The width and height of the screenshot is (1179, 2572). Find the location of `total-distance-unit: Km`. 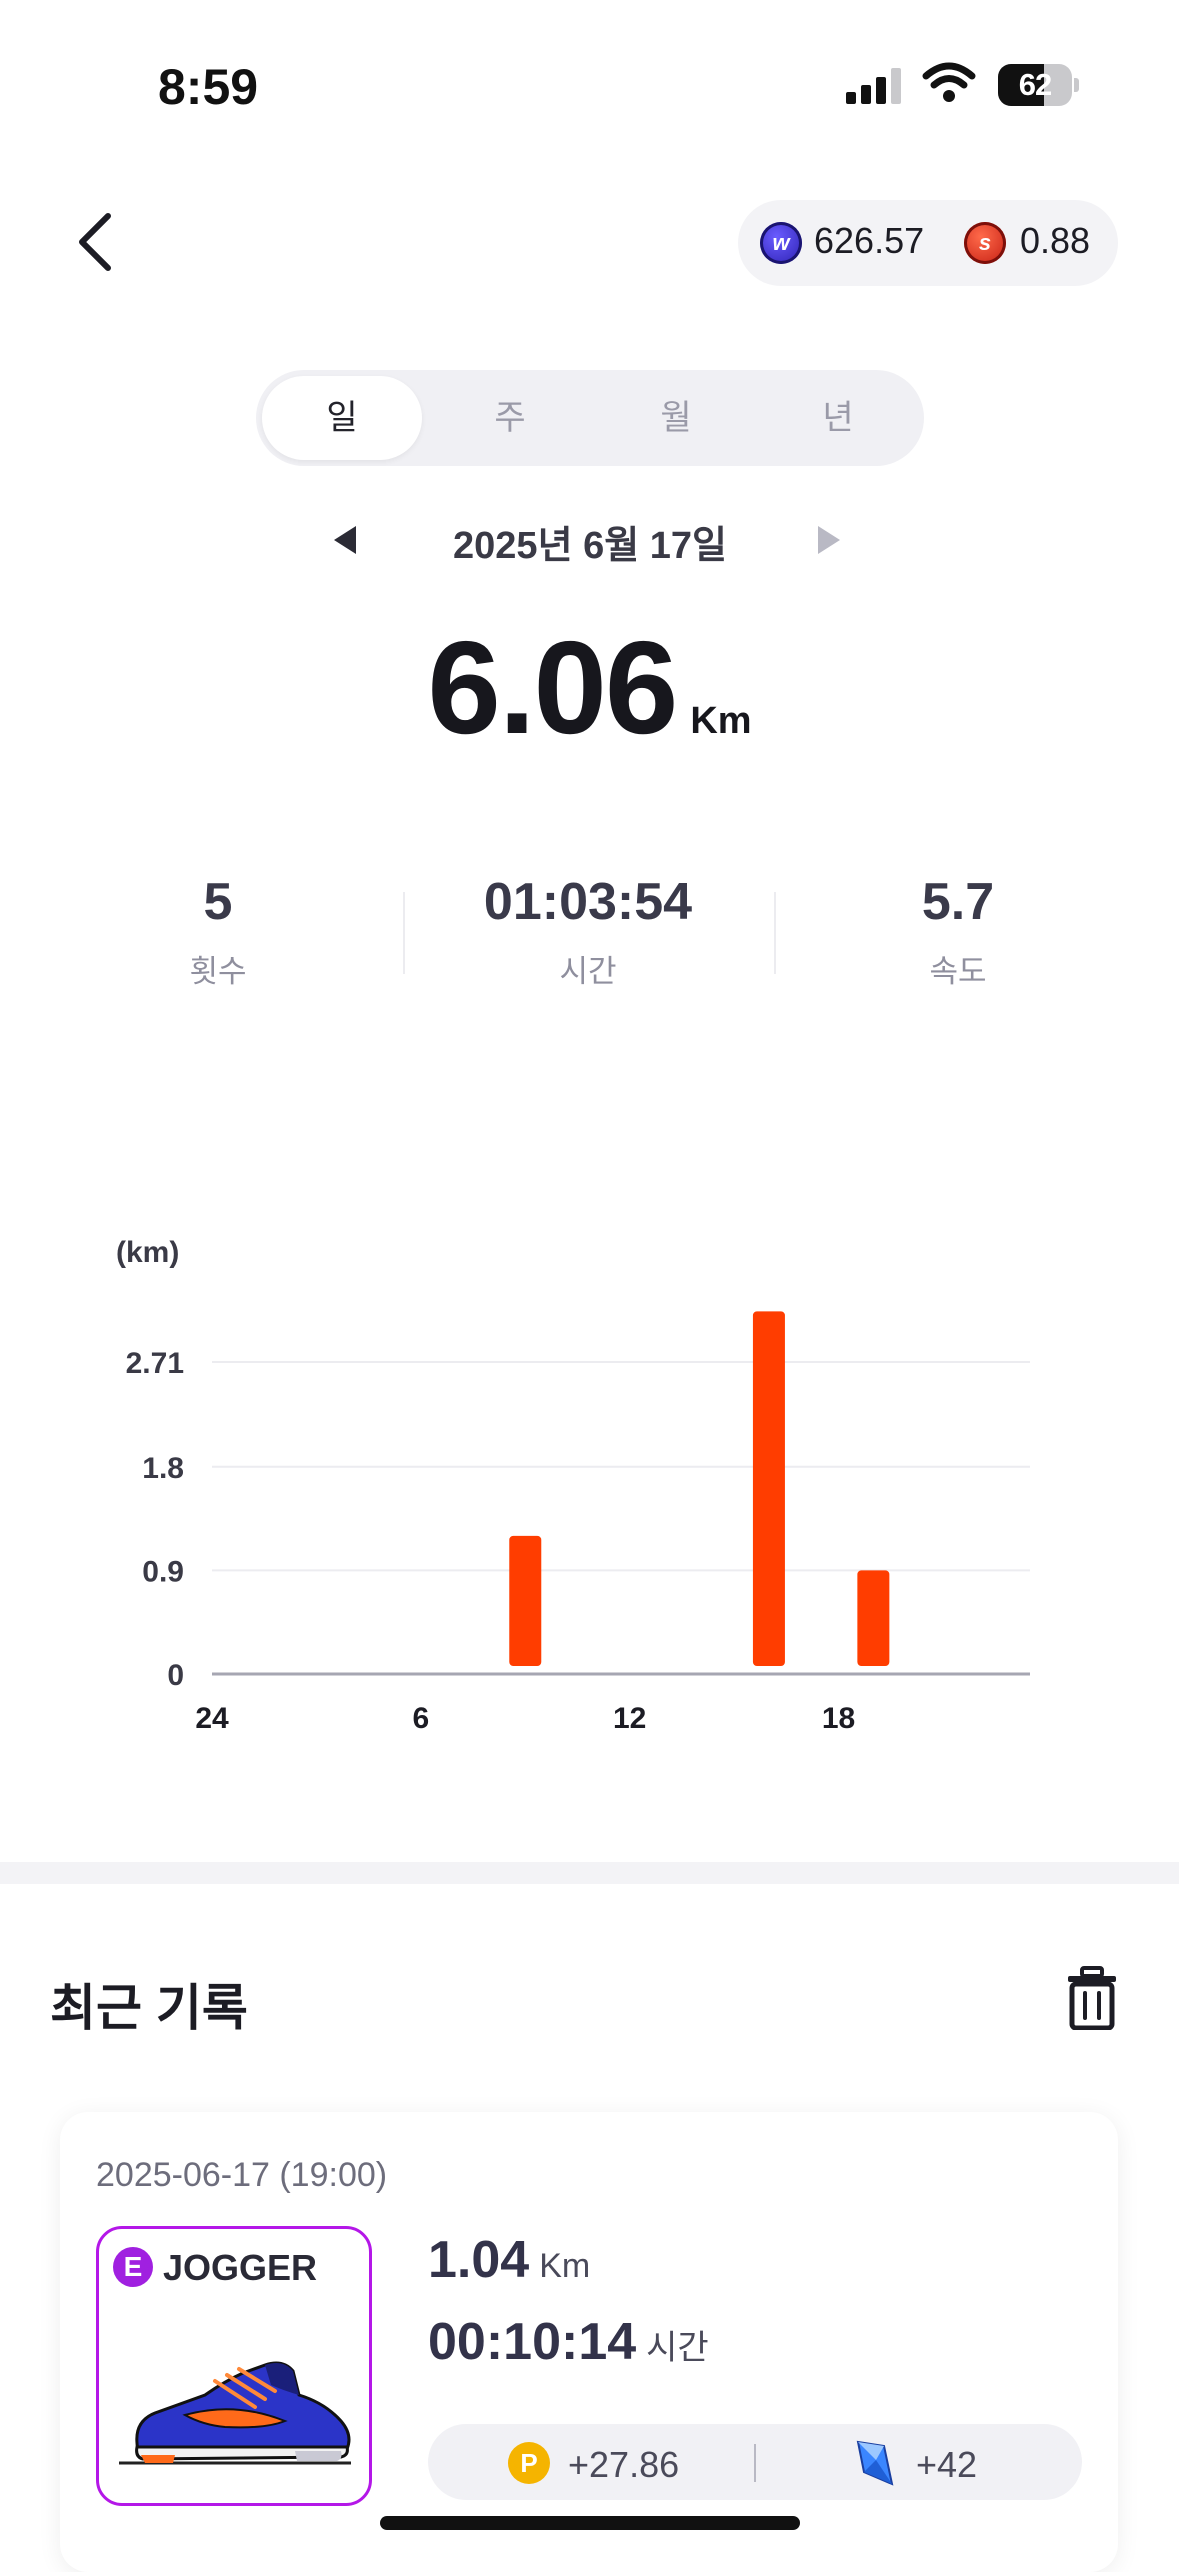

total-distance-unit: Km is located at coordinates (721, 721).